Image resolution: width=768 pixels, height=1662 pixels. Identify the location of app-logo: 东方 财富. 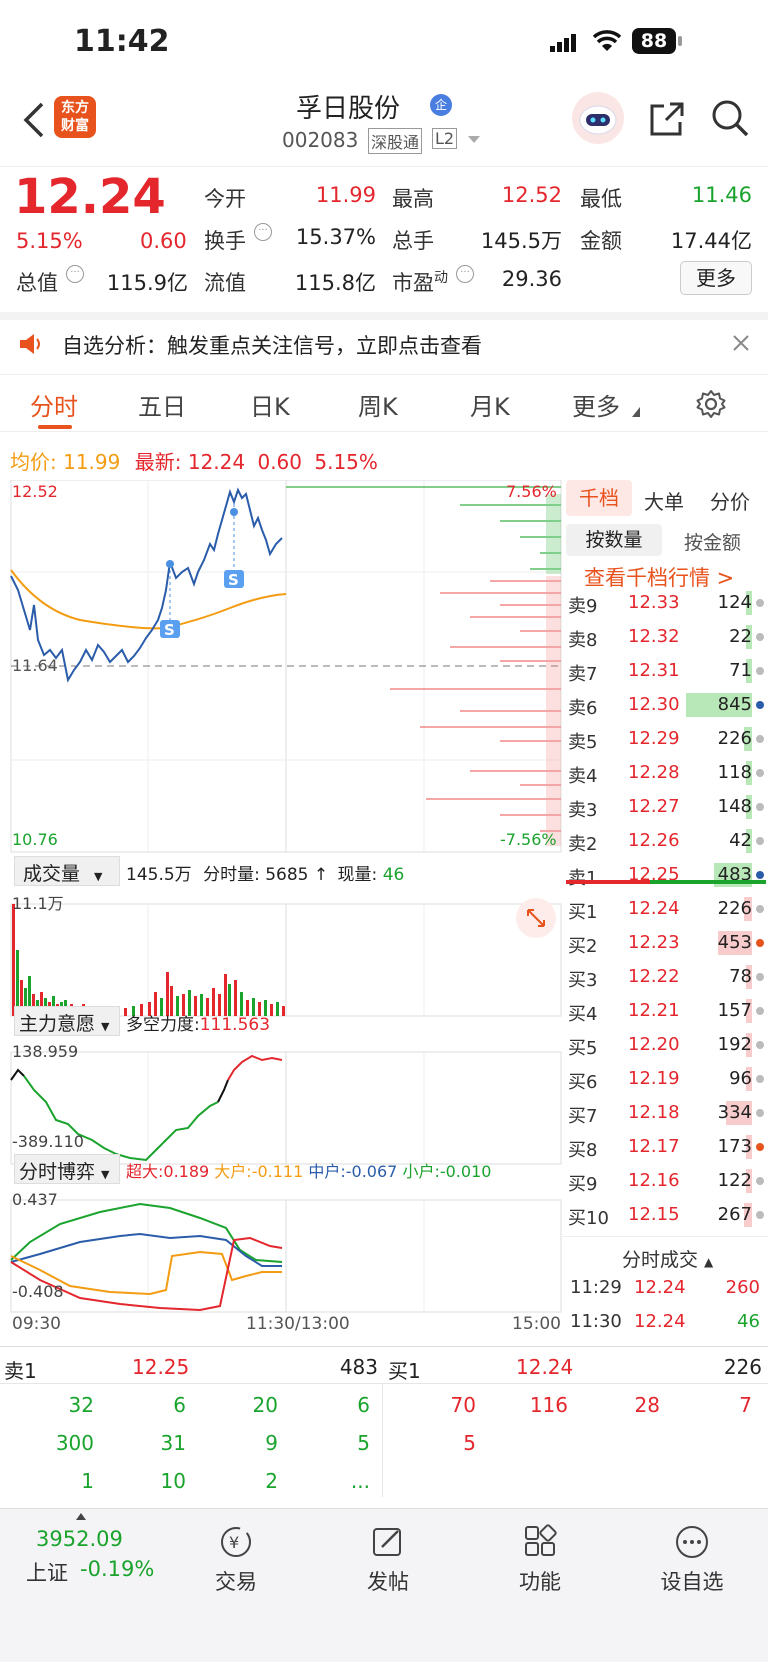
(75, 117).